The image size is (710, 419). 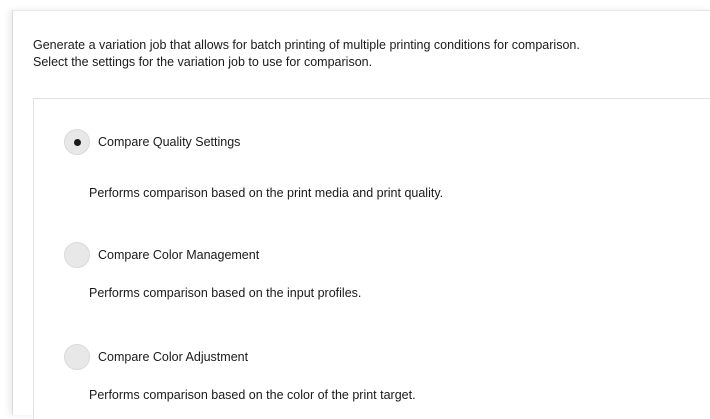 I want to click on radio-selected-dot-icon, so click(x=77, y=142).